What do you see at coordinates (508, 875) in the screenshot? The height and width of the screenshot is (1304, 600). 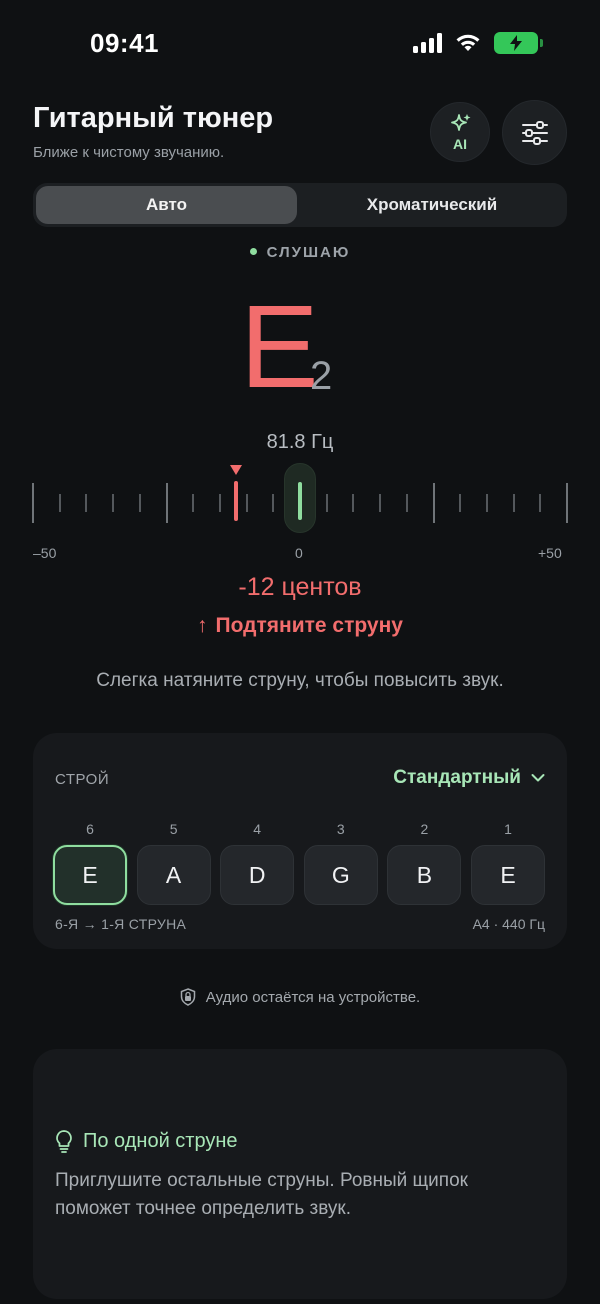 I see `string-button-1: E` at bounding box center [508, 875].